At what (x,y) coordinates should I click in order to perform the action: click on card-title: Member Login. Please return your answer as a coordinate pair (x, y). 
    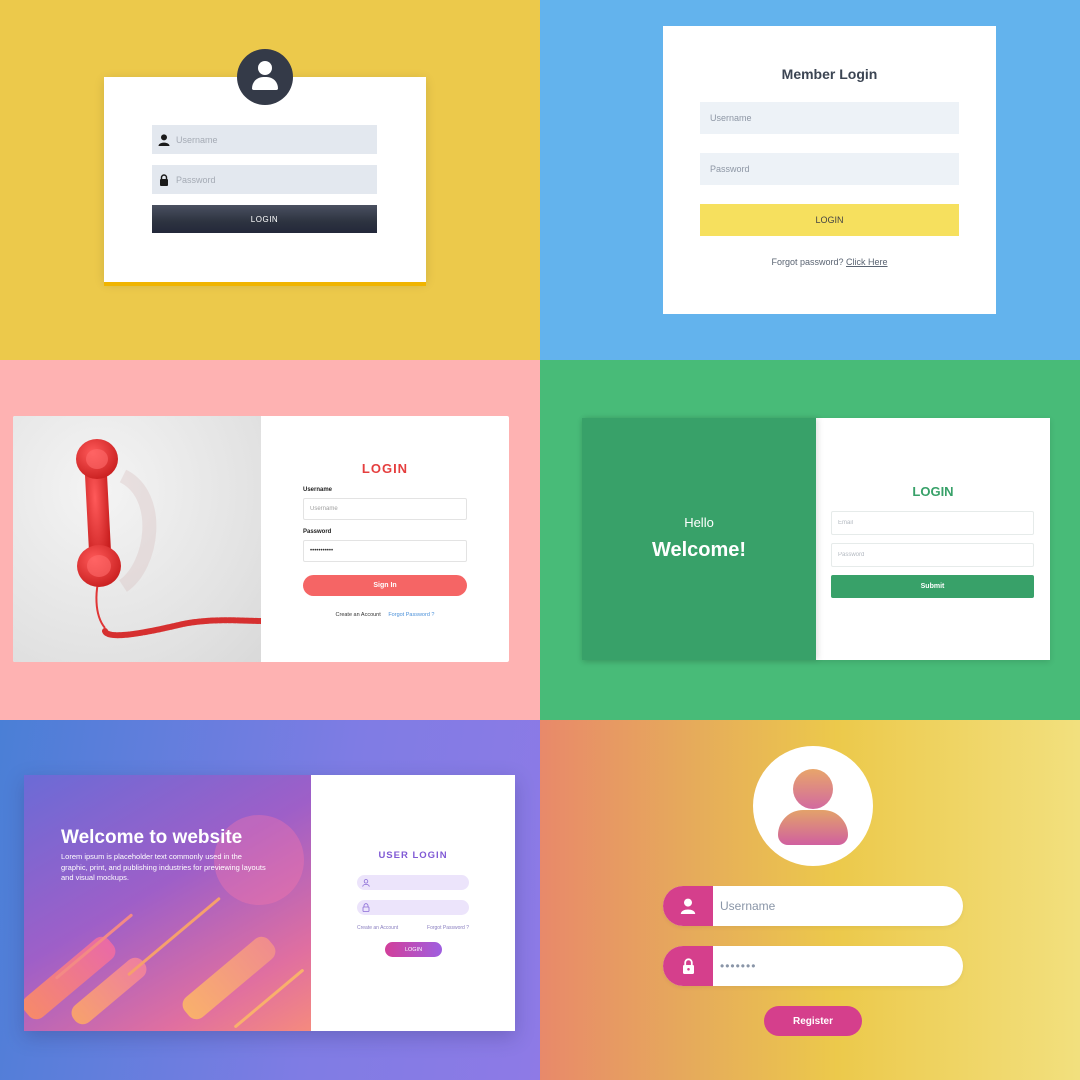
    Looking at the image, I should click on (829, 74).